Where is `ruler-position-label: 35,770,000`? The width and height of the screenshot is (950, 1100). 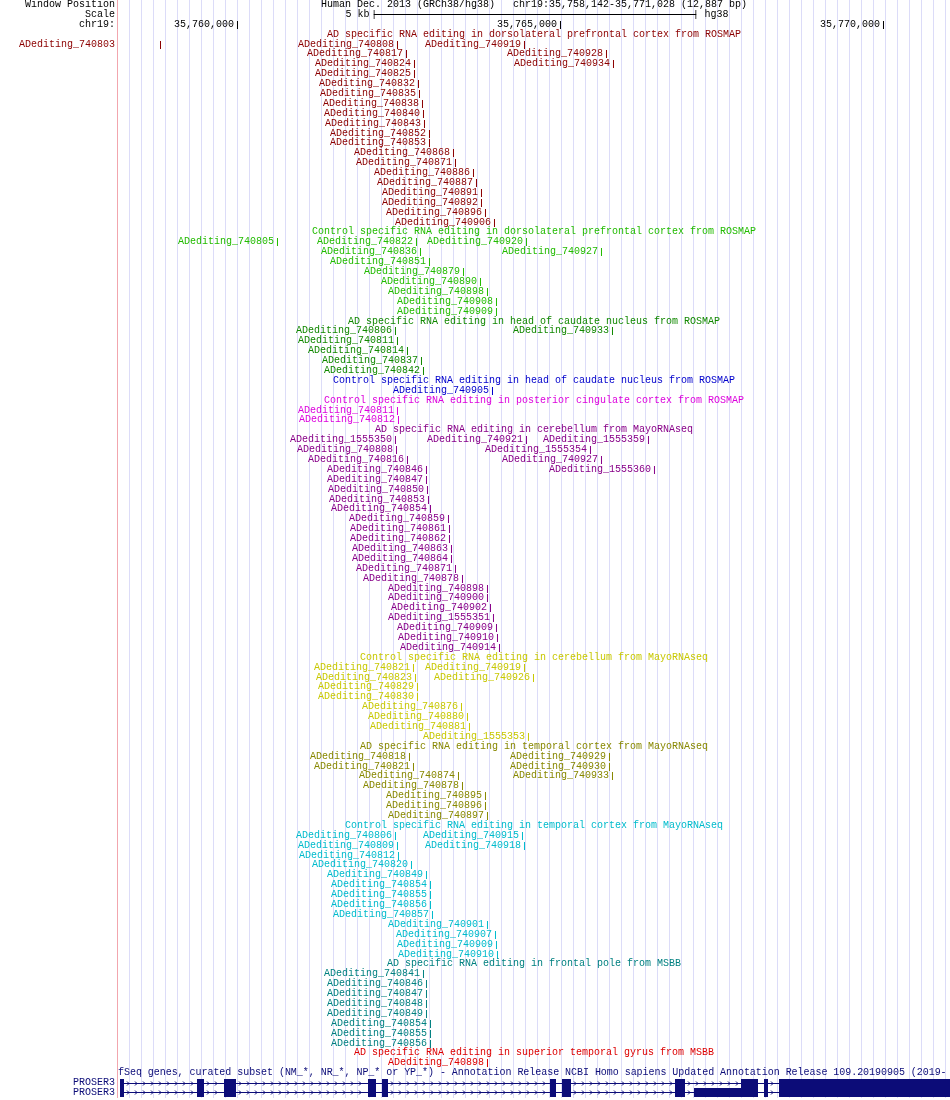
ruler-position-label: 35,770,000 is located at coordinates (852, 24).